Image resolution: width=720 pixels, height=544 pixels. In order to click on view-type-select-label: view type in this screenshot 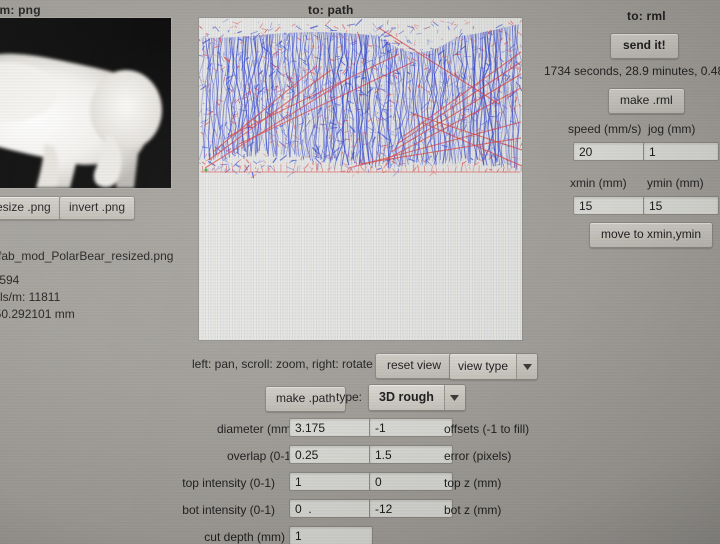, I will do `click(483, 366)`.